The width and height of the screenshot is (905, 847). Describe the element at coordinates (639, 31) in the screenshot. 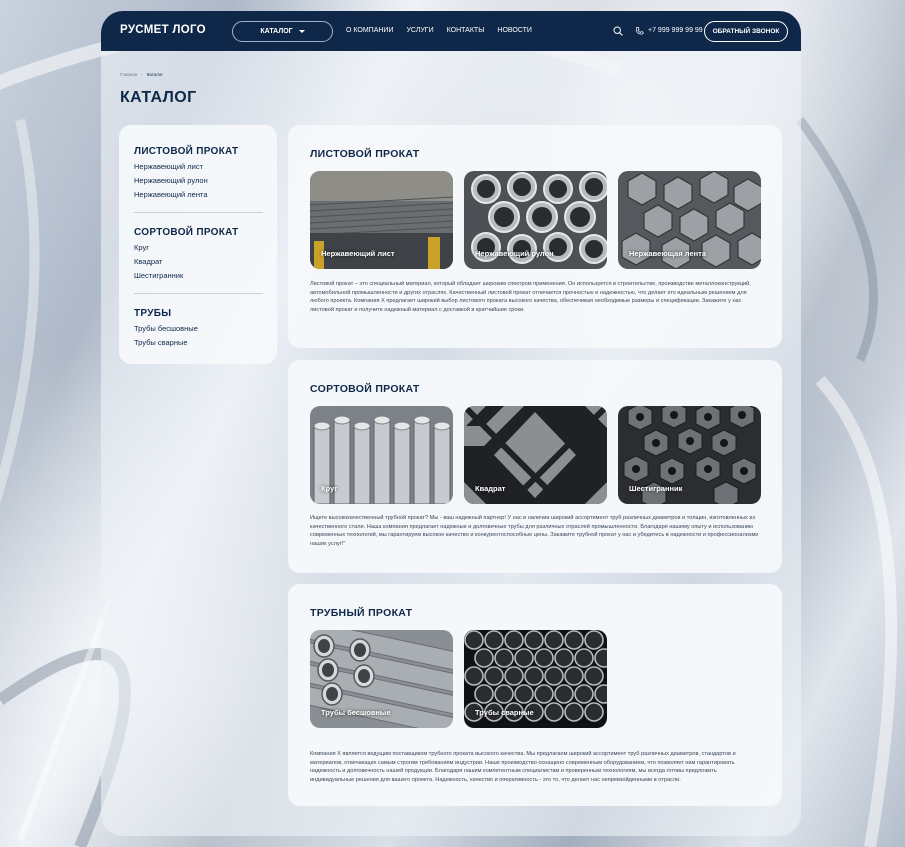

I see `phone-icon` at that location.